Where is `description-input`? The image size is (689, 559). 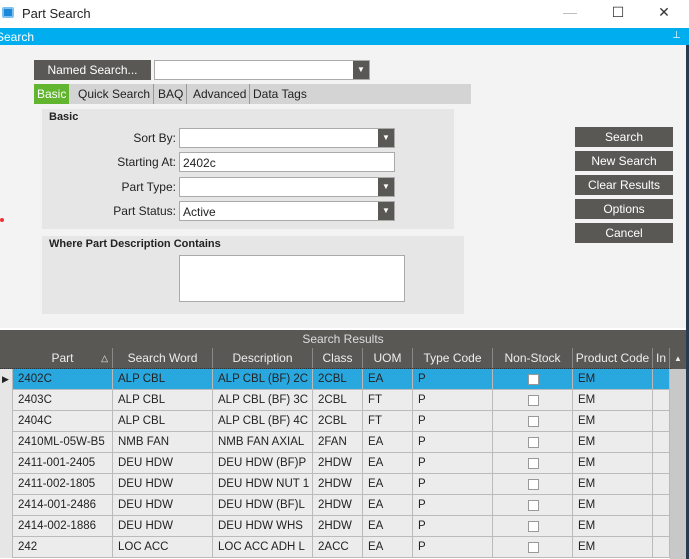
description-input is located at coordinates (292, 278).